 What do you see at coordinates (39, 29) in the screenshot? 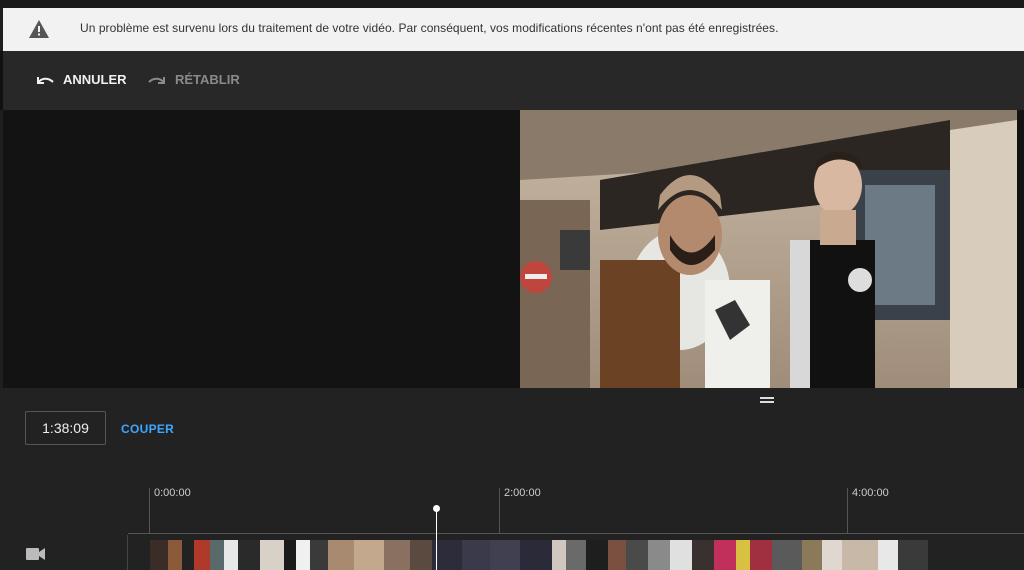
I see `warning-icon` at bounding box center [39, 29].